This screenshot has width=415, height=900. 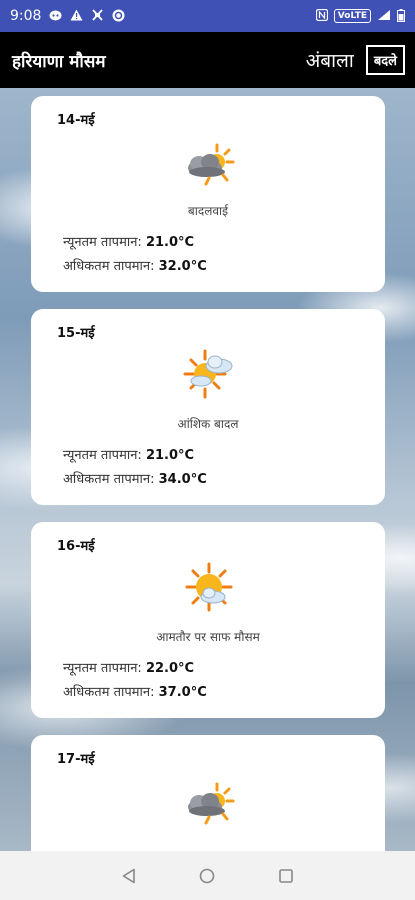 I want to click on navigation-bar, so click(x=207, y=875).